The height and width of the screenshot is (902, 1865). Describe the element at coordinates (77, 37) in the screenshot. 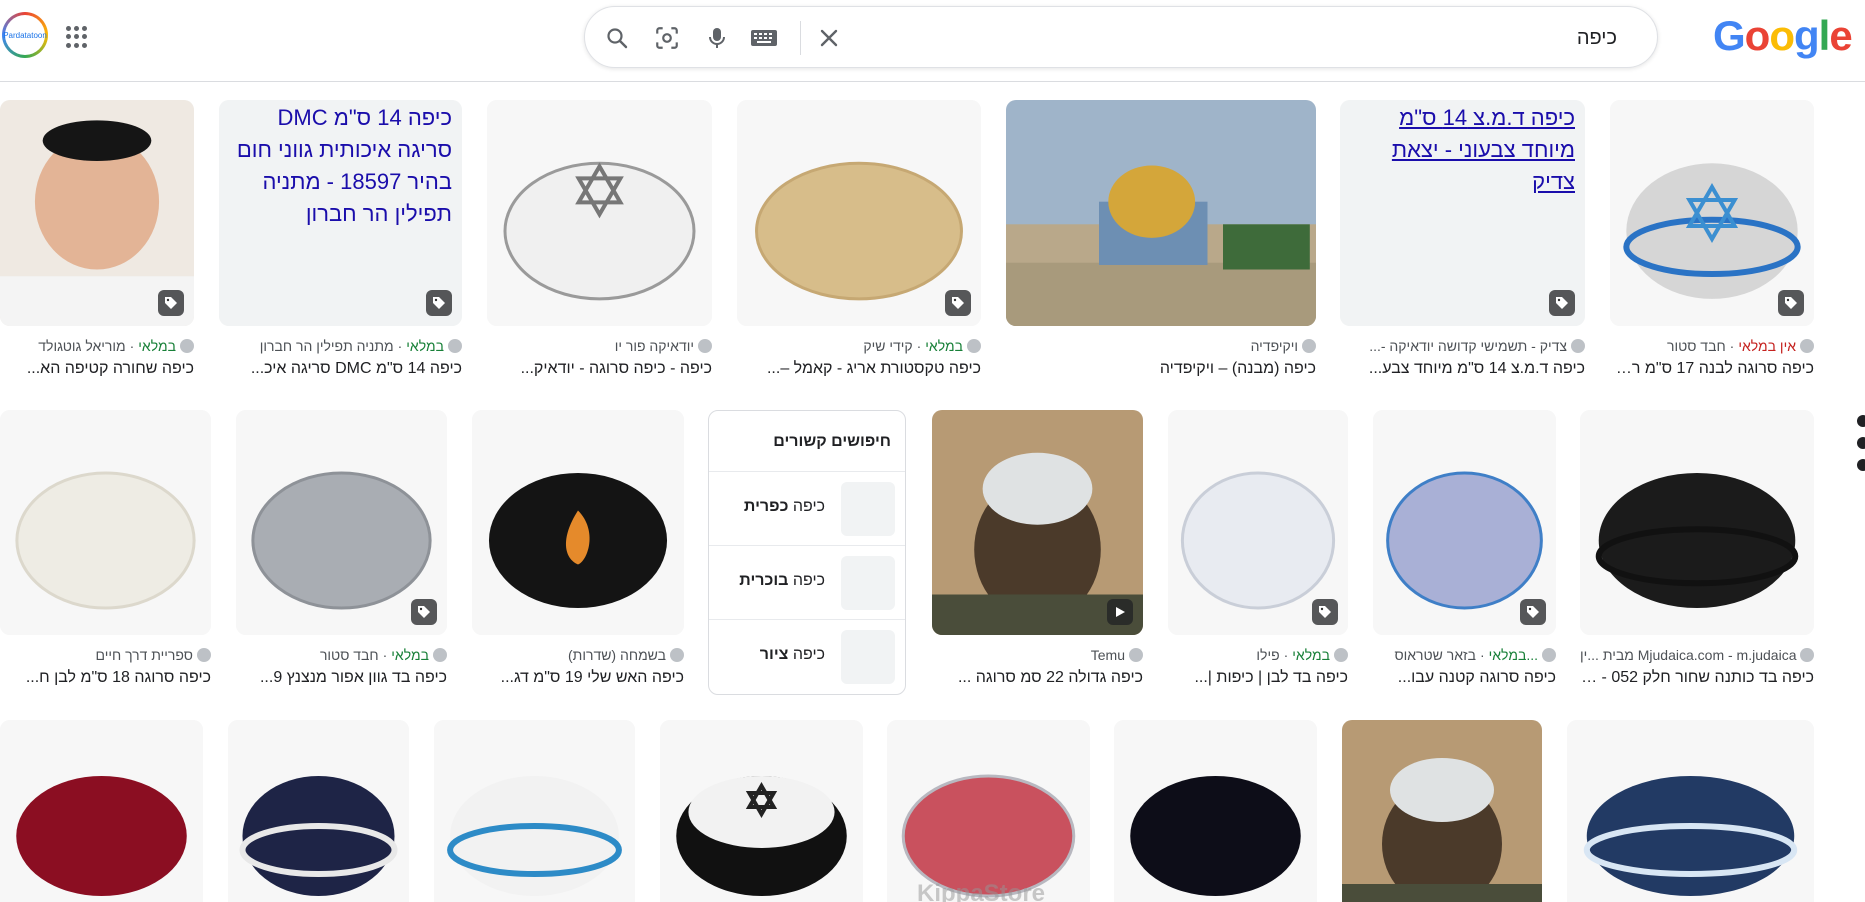

I see `apps-icon` at that location.